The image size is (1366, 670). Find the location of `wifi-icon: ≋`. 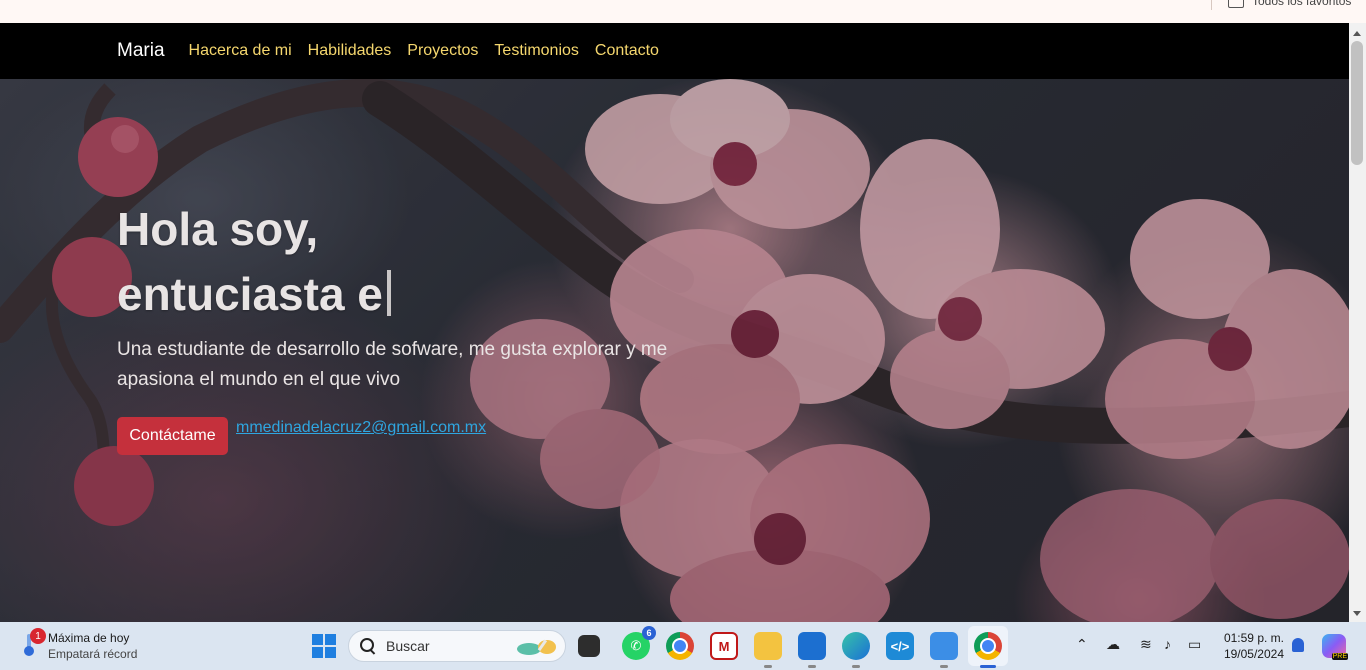

wifi-icon: ≋ is located at coordinates (1146, 644).